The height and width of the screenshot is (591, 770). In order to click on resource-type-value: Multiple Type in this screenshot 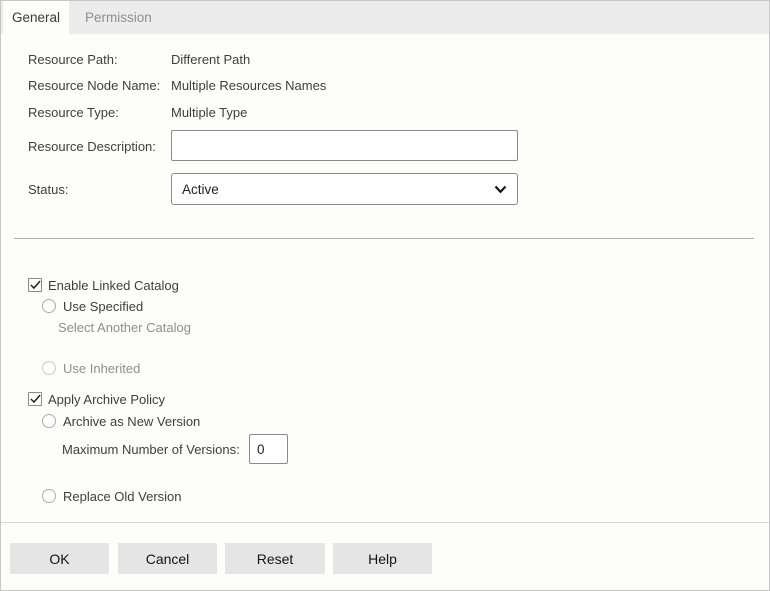, I will do `click(209, 112)`.